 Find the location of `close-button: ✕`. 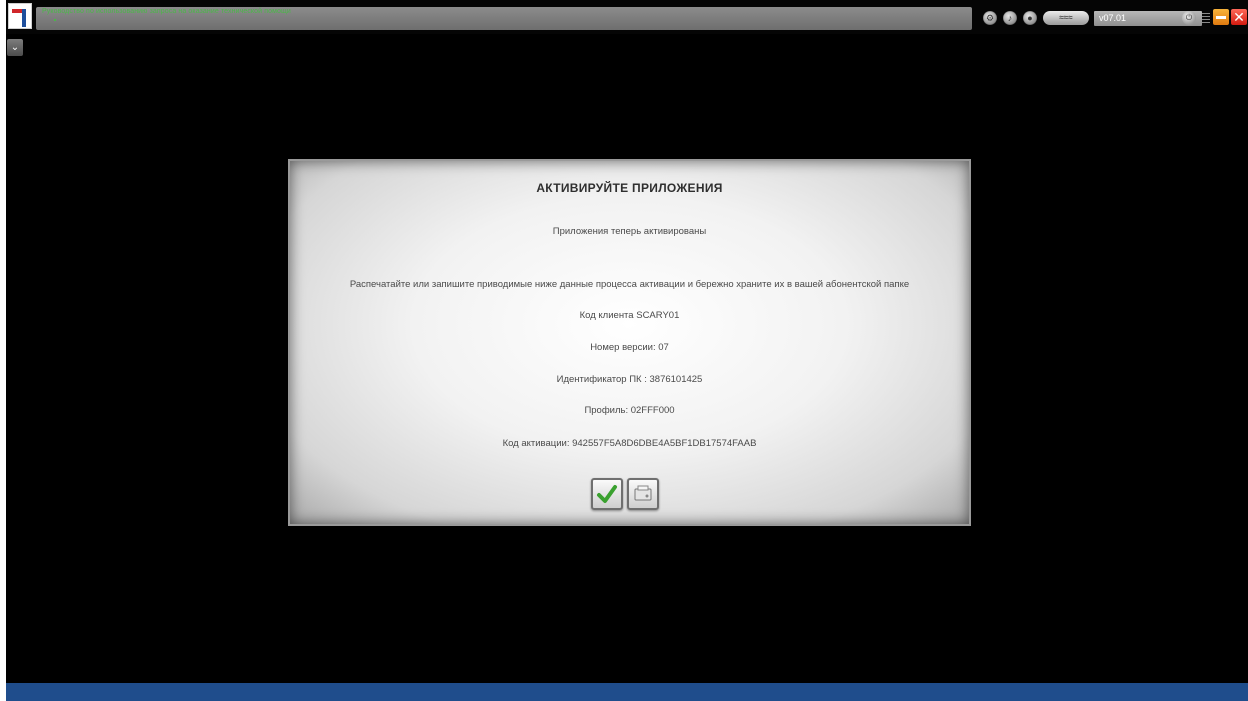

close-button: ✕ is located at coordinates (1239, 17).